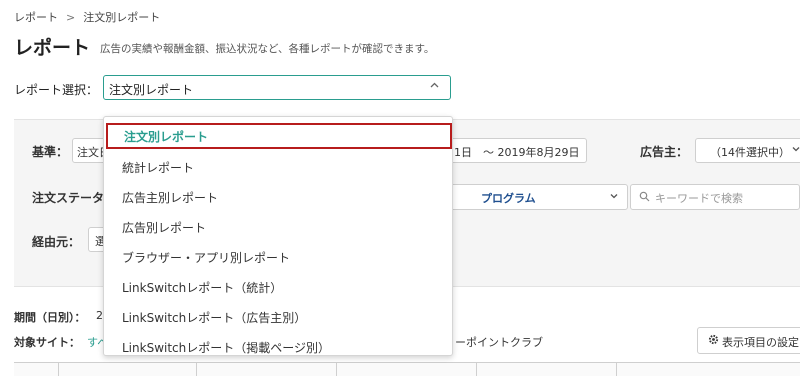  Describe the element at coordinates (170, 198) in the screenshot. I see `report-option-label: 広告主別レポート` at that location.